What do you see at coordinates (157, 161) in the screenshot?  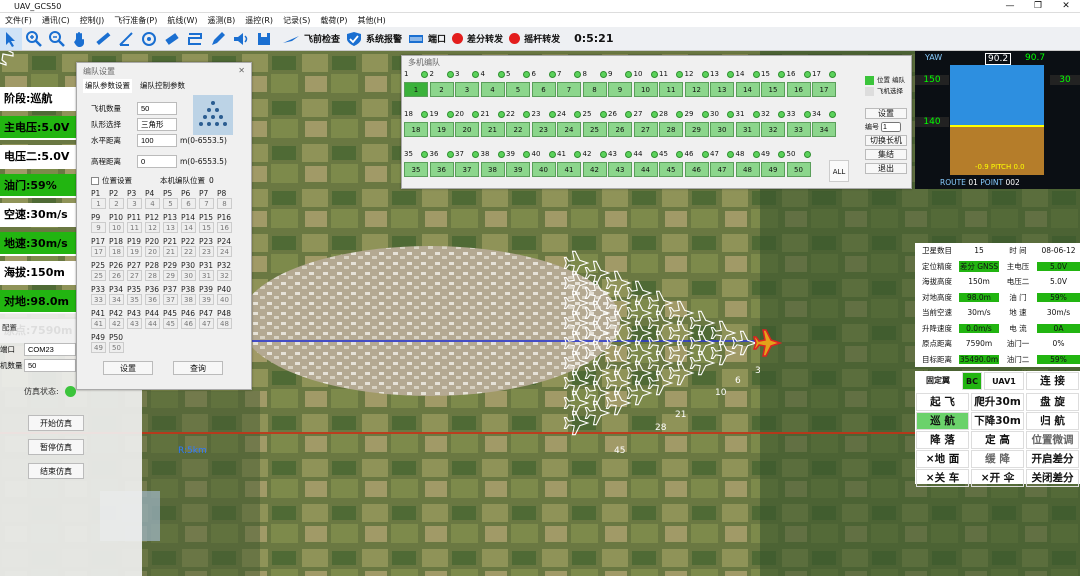 I see `vdist-input` at bounding box center [157, 161].